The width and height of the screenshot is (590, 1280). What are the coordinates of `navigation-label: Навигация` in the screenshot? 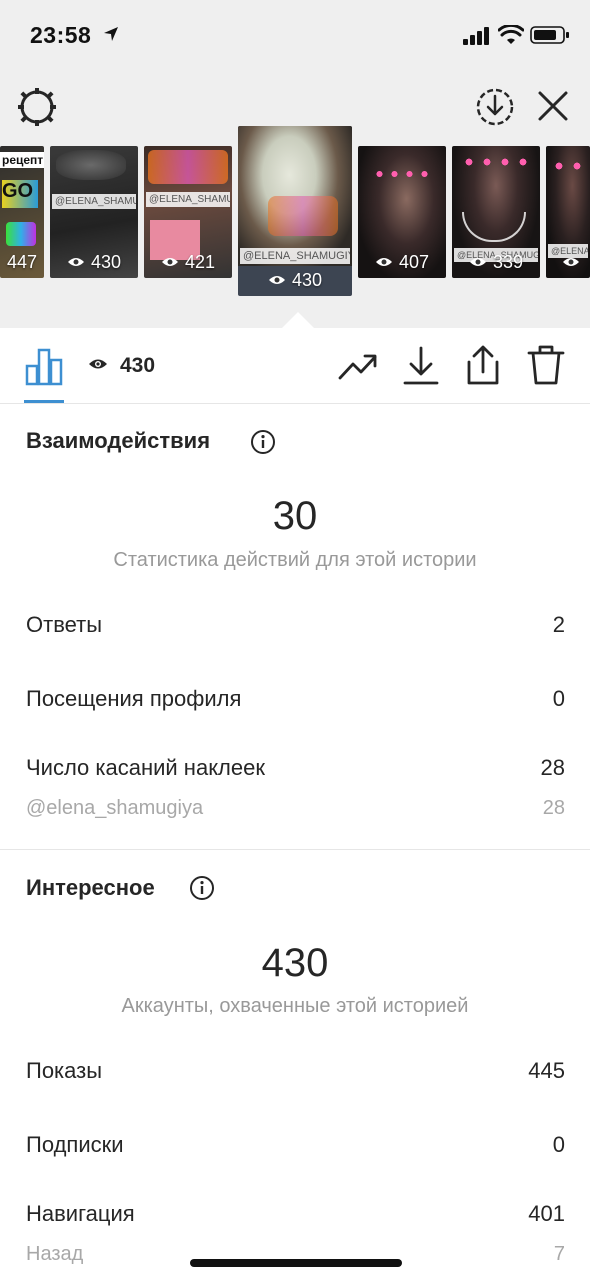 It's located at (80, 1213).